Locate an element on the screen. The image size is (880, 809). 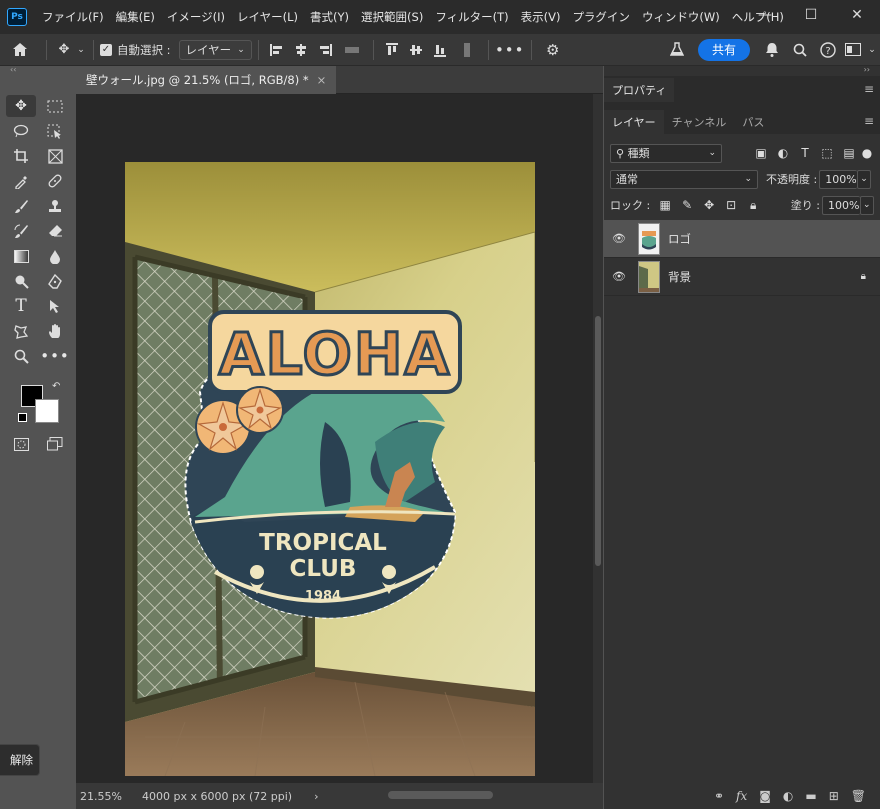
search-icon is located at coordinates (800, 50).